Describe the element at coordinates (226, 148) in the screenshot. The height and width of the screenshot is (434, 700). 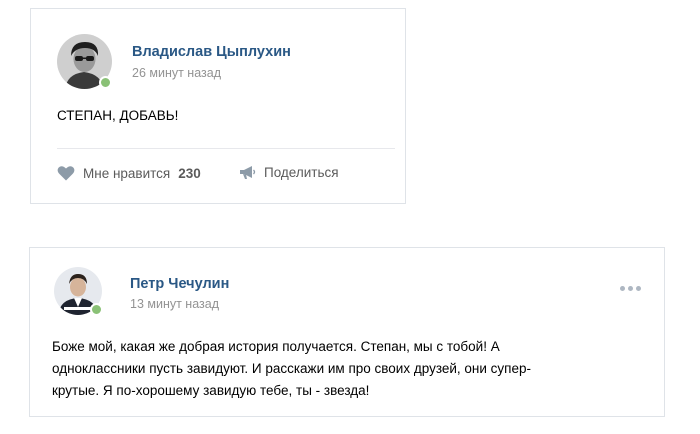
I see `divider` at that location.